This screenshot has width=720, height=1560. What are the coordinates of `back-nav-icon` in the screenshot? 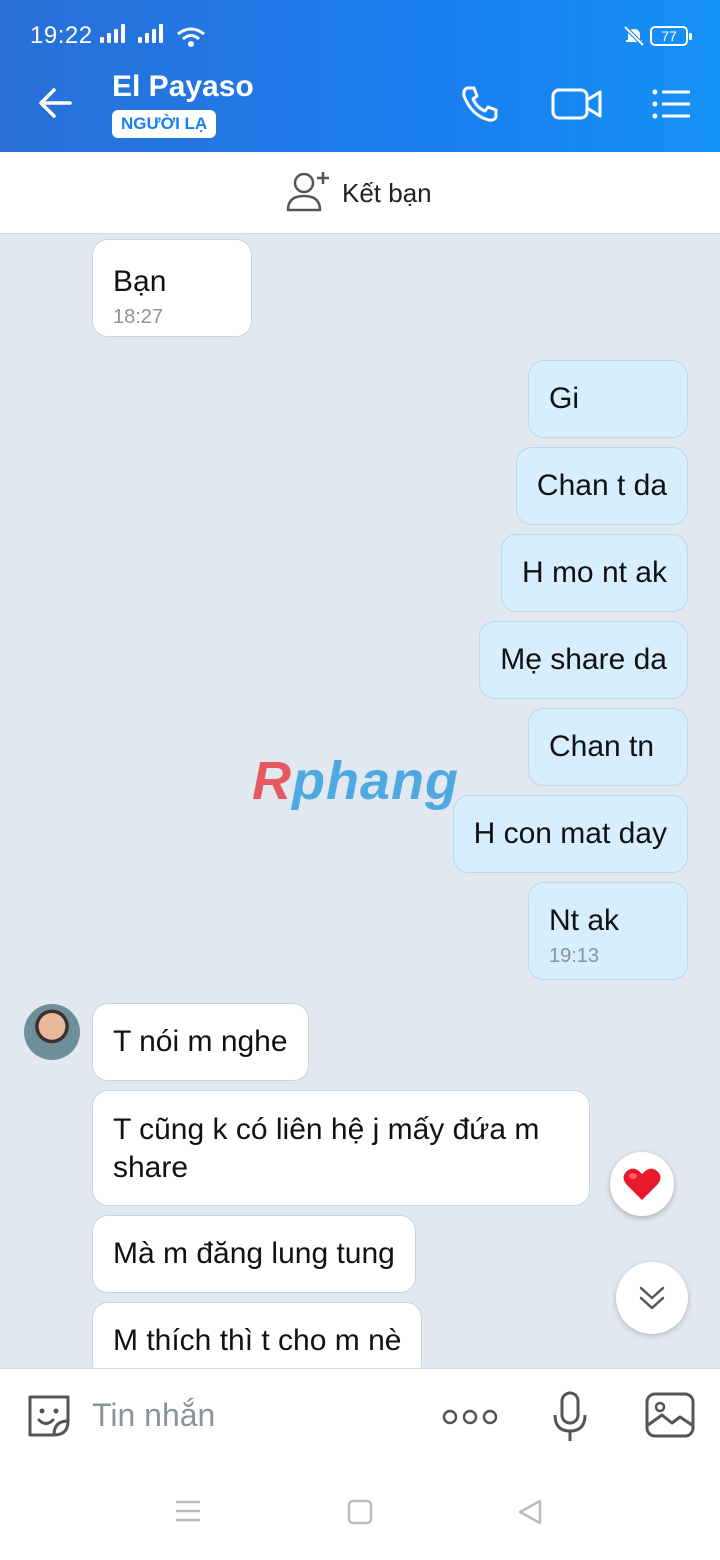 It's located at (530, 1512).